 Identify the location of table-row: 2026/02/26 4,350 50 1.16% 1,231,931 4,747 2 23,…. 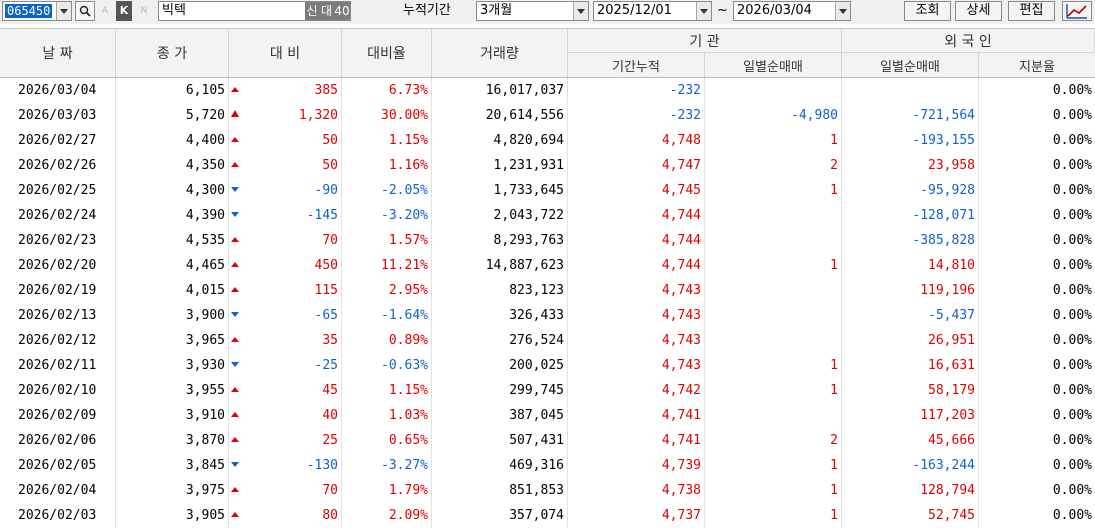
(547, 165).